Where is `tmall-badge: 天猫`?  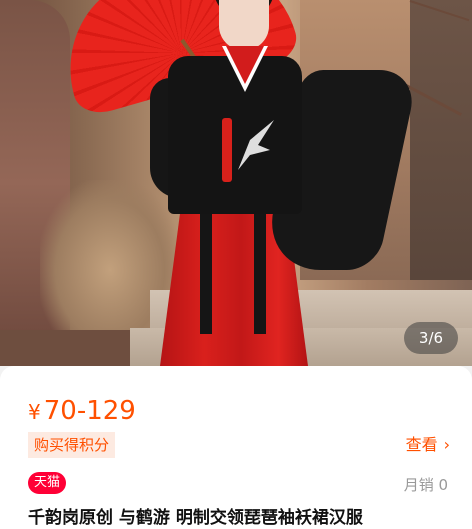 tmall-badge: 天猫 is located at coordinates (47, 483).